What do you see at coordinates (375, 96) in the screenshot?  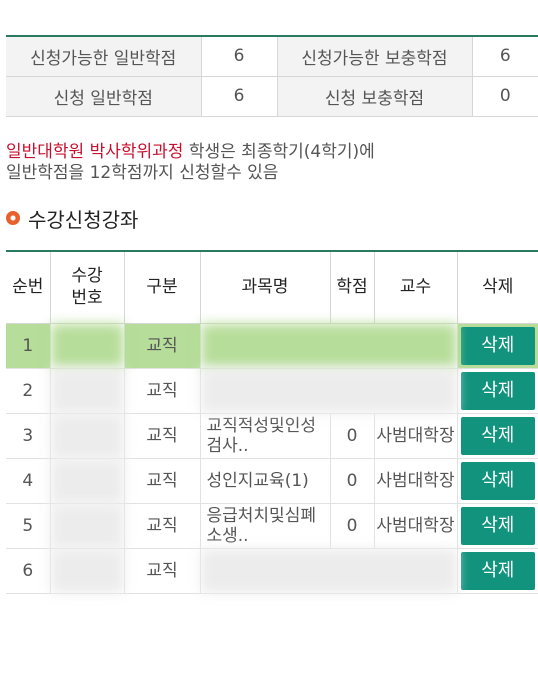 I see `supplement-credit-applied-label: 신청 보충학점` at bounding box center [375, 96].